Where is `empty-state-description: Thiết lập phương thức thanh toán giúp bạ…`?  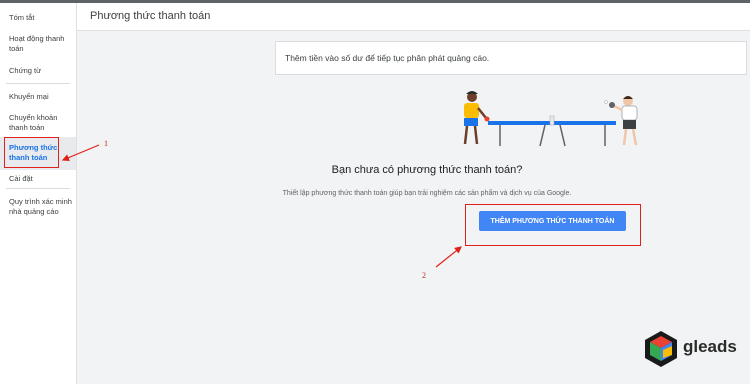
empty-state-description: Thiết lập phương thức thanh toán giúp bạ… is located at coordinates (427, 193).